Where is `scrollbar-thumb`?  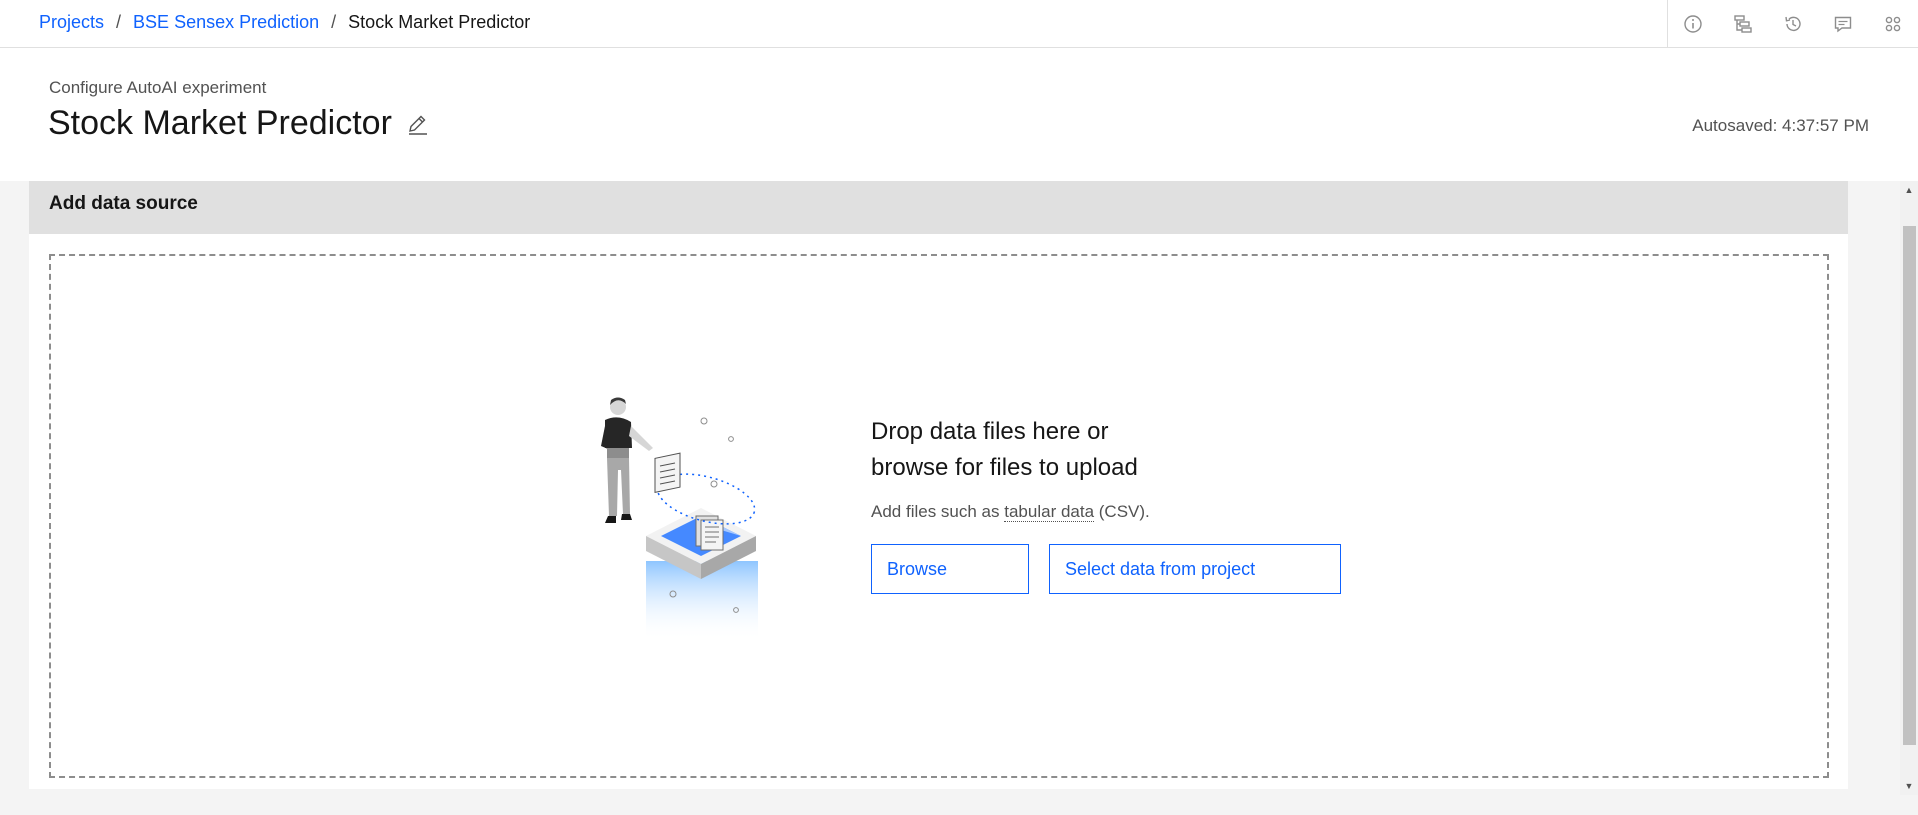
scrollbar-thumb is located at coordinates (1909, 485).